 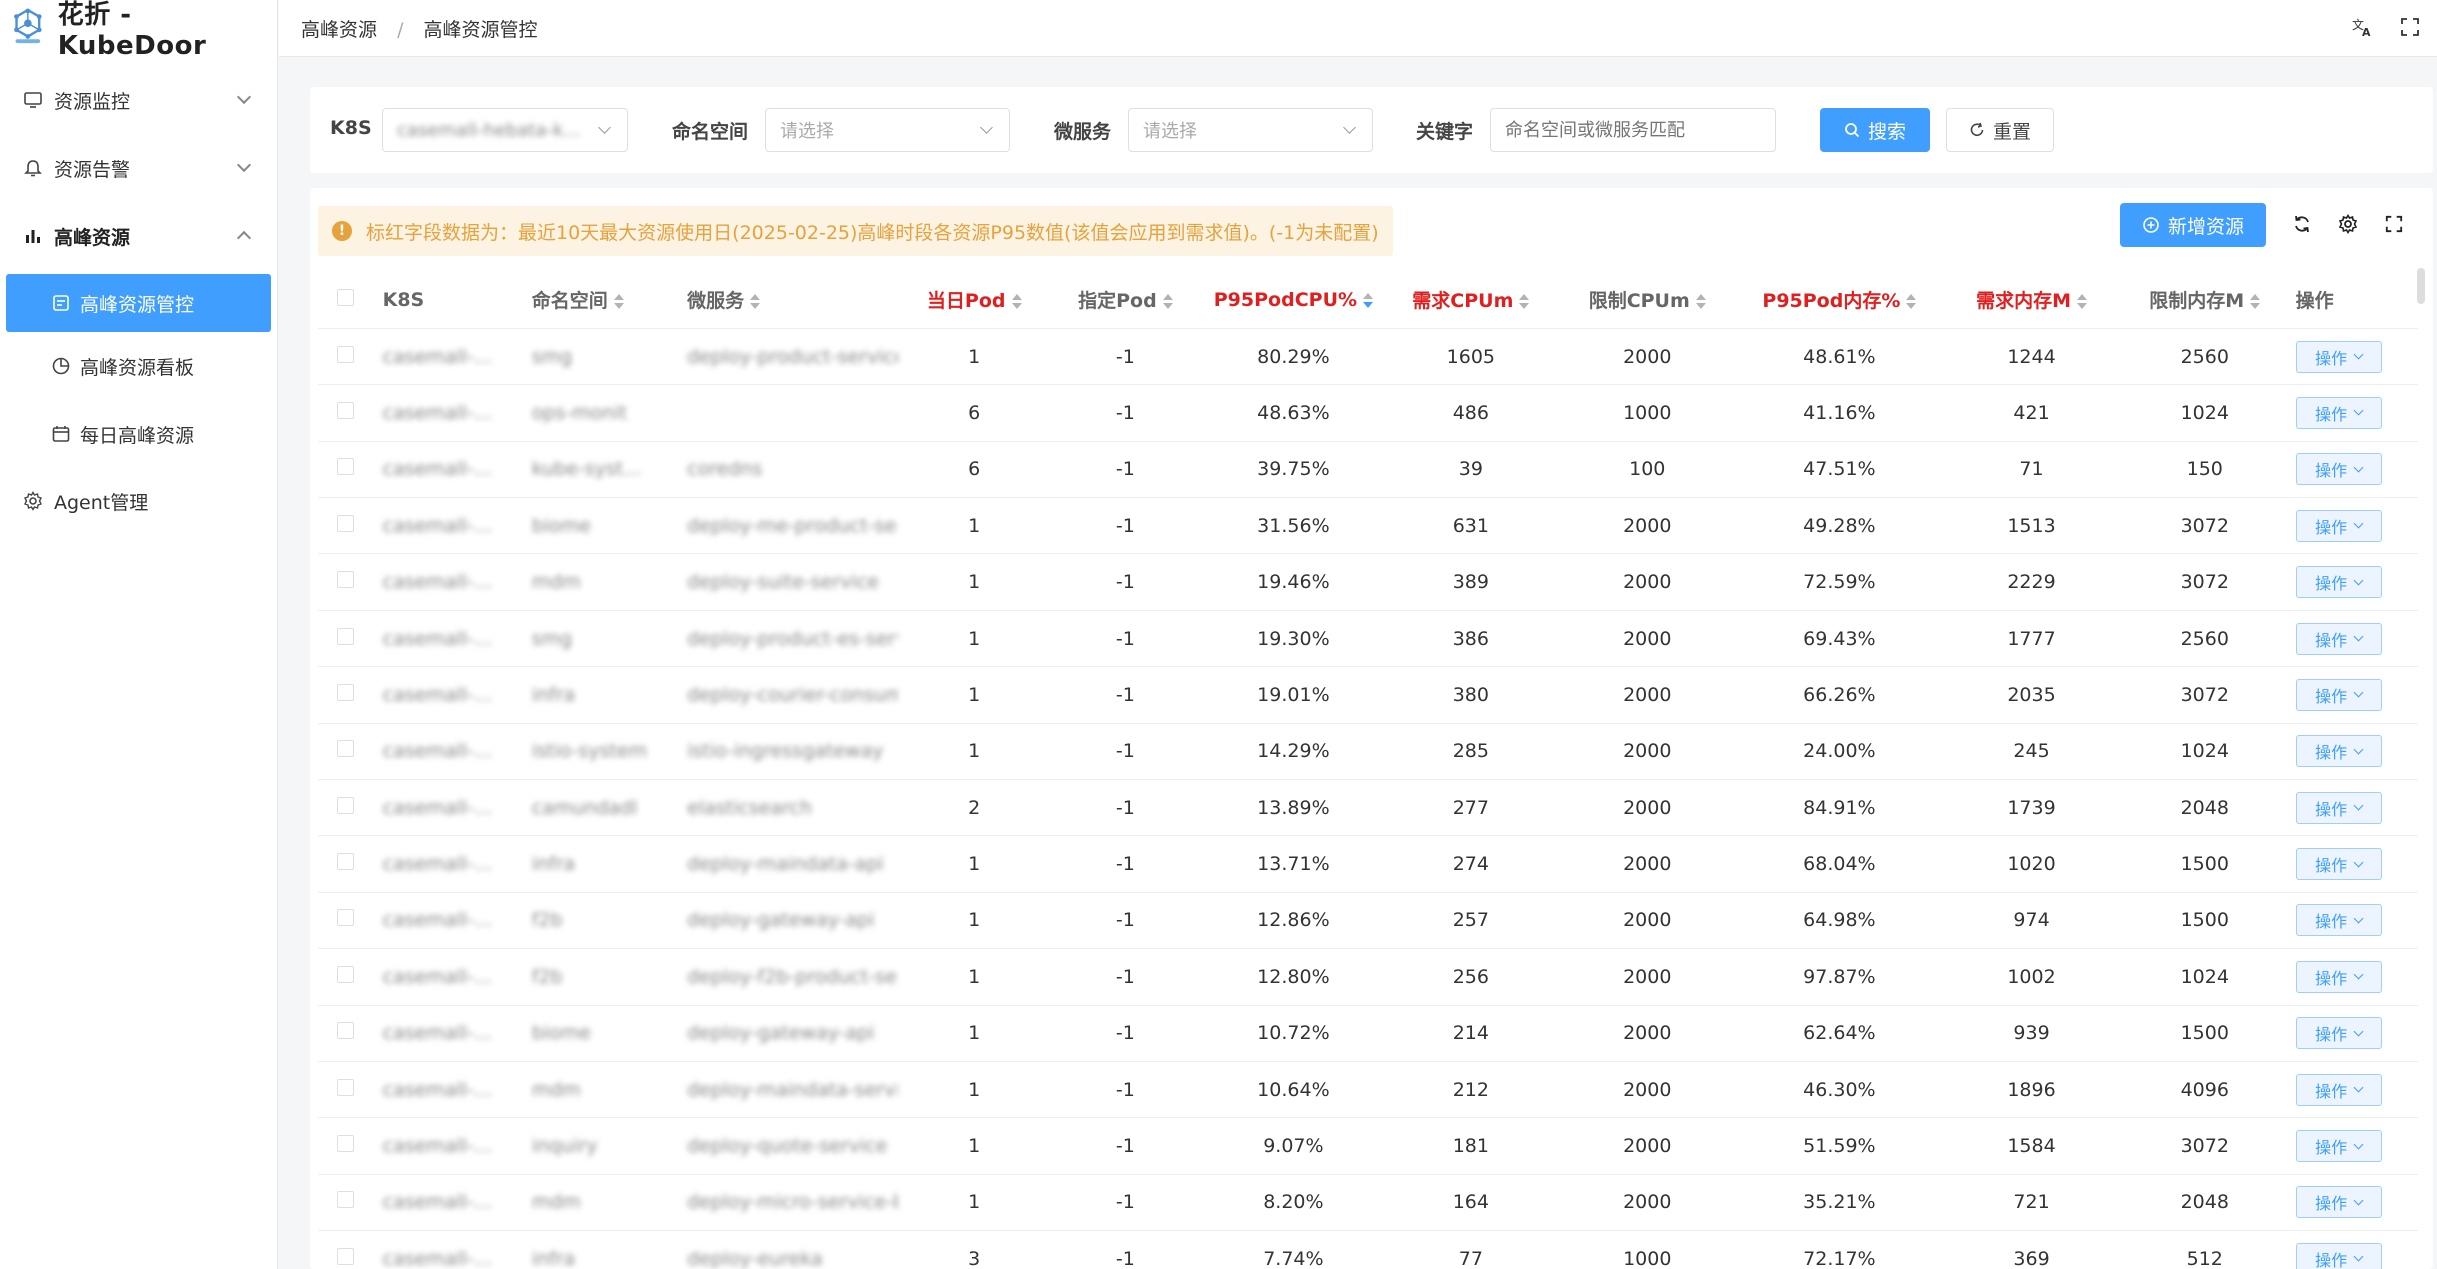 I want to click on sidebar-item-resource-alert: 资源告警, so click(x=138, y=168).